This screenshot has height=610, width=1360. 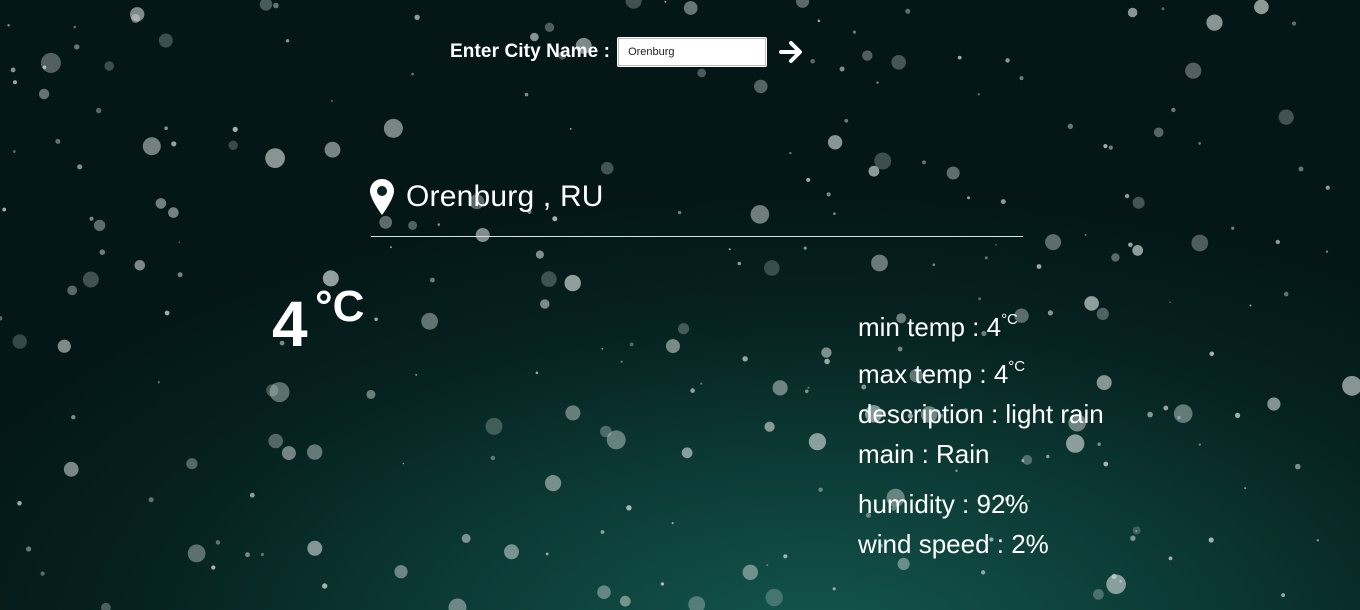 What do you see at coordinates (530, 51) in the screenshot?
I see `city-name-label: Enter City Name :` at bounding box center [530, 51].